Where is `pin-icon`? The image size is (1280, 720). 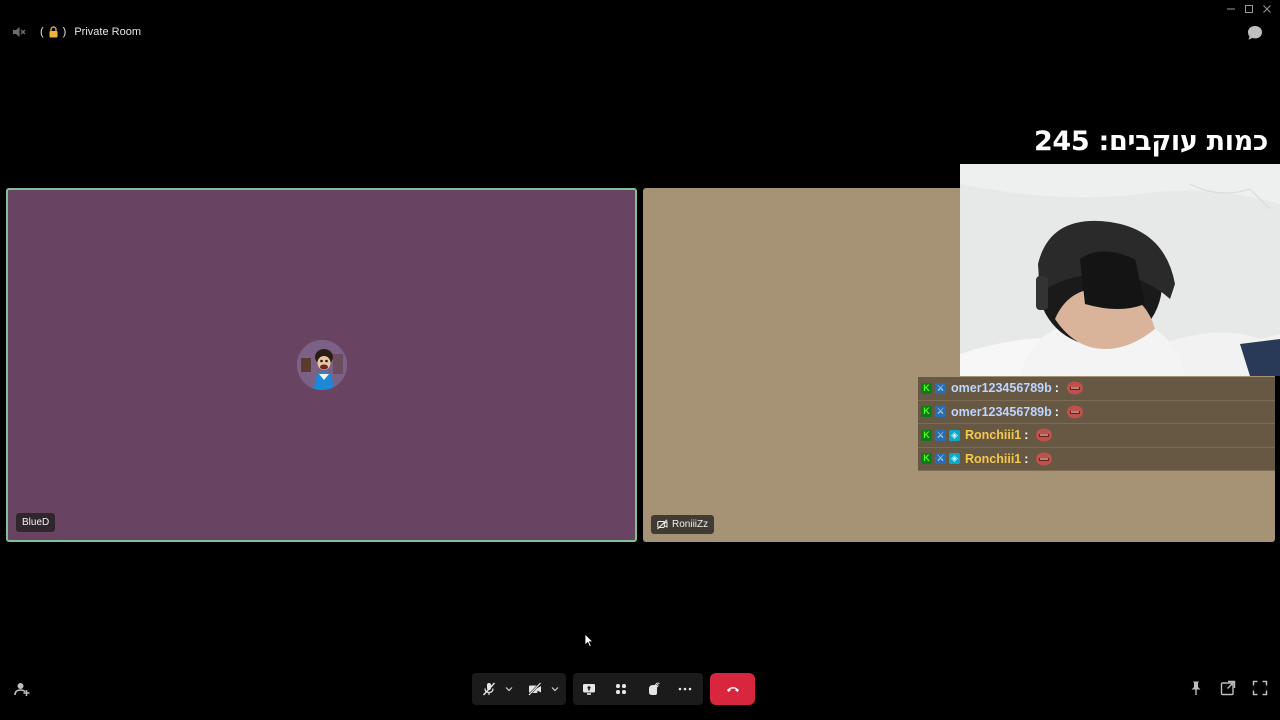 pin-icon is located at coordinates (1196, 688).